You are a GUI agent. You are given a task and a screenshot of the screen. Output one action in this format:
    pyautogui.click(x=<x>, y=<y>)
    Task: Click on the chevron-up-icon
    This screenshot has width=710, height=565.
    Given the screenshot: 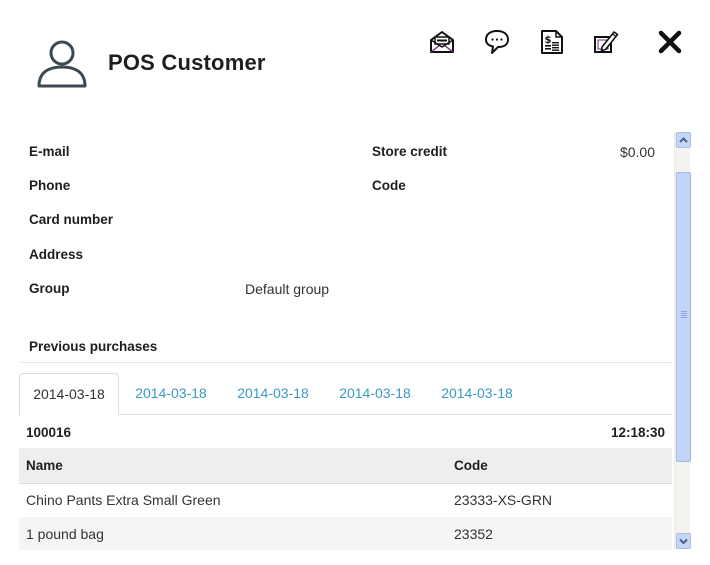 What is the action you would take?
    pyautogui.click(x=683, y=140)
    